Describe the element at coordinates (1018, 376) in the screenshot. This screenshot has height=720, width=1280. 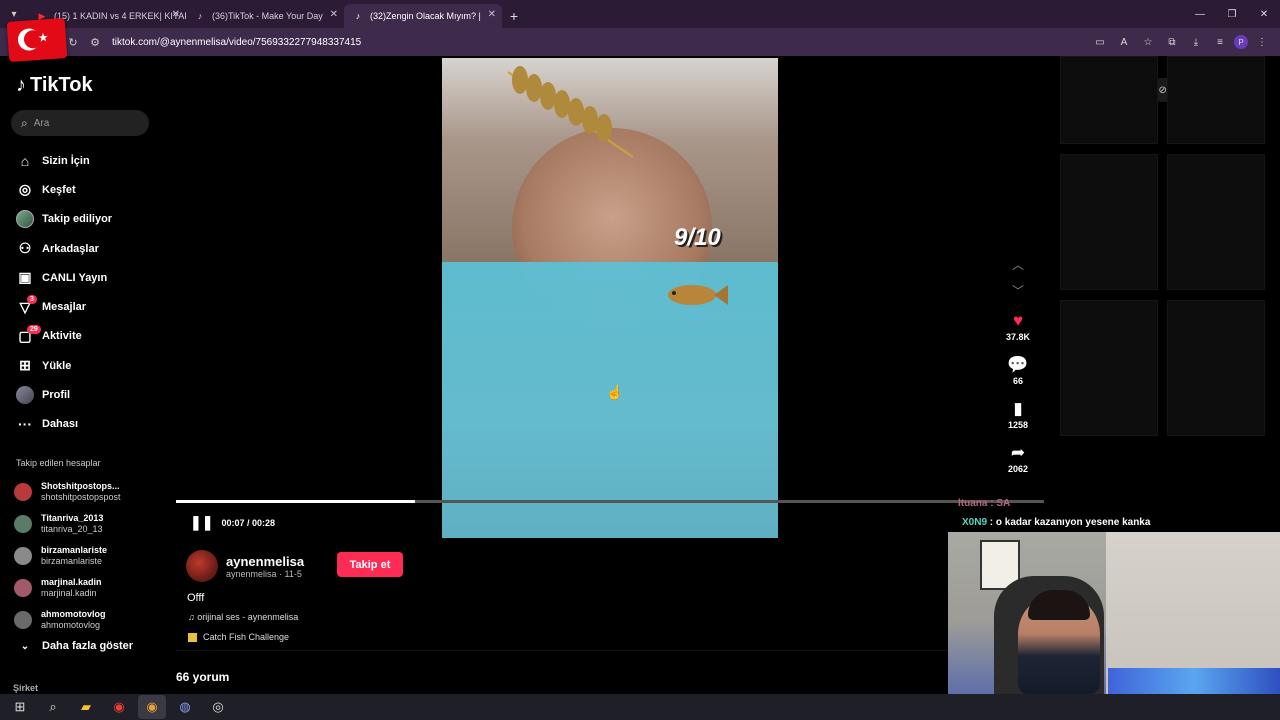
I see `comment-button: 💬 66` at that location.